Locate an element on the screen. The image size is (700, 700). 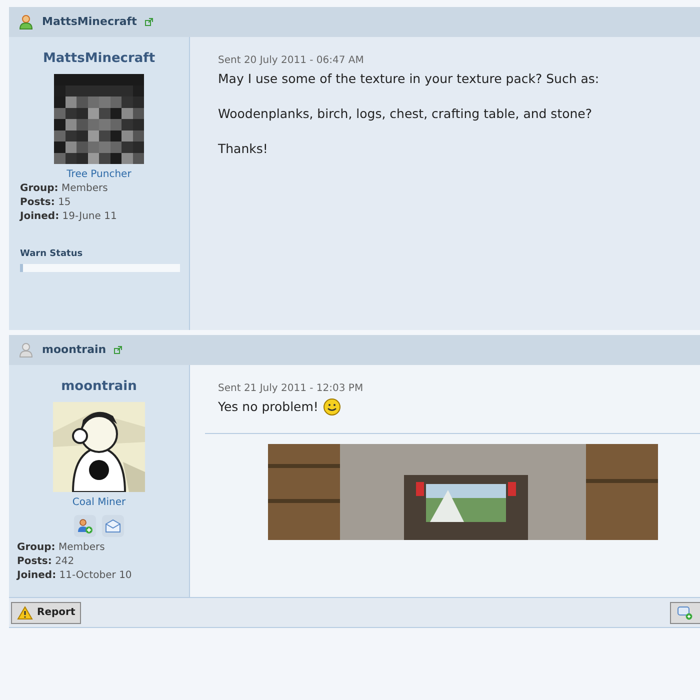
profile-field: Joined: 19-June 11 is located at coordinates (104, 217).